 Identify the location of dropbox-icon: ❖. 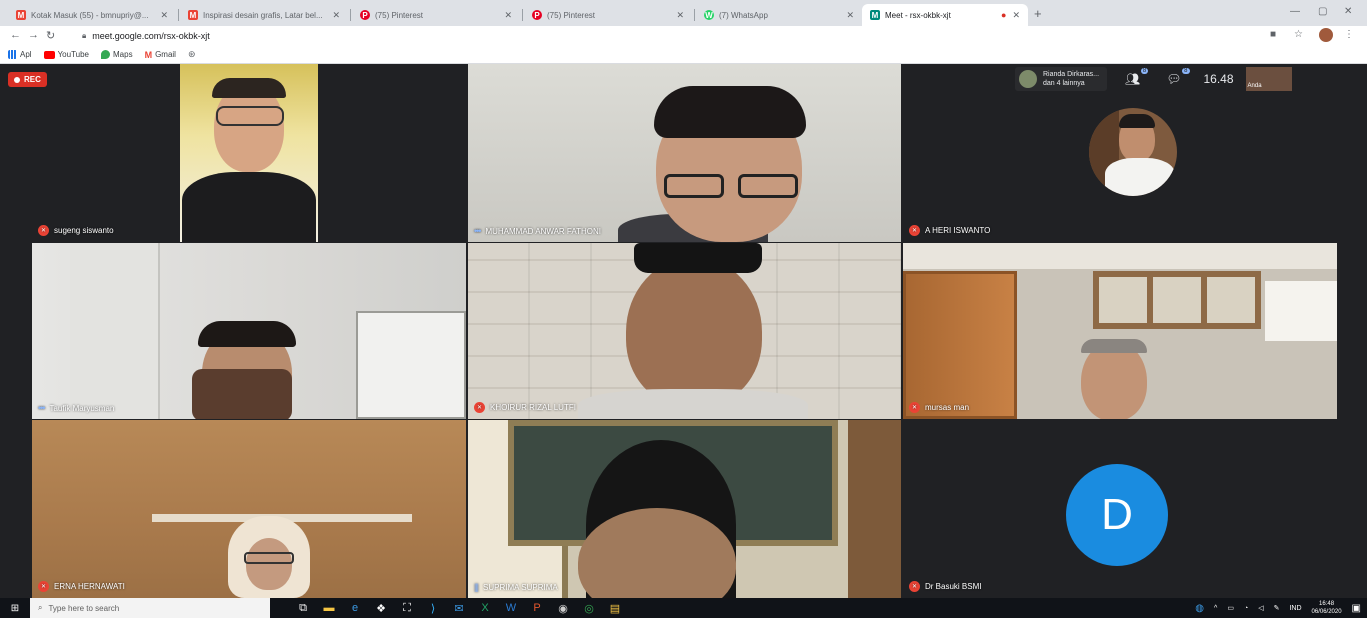
(381, 608).